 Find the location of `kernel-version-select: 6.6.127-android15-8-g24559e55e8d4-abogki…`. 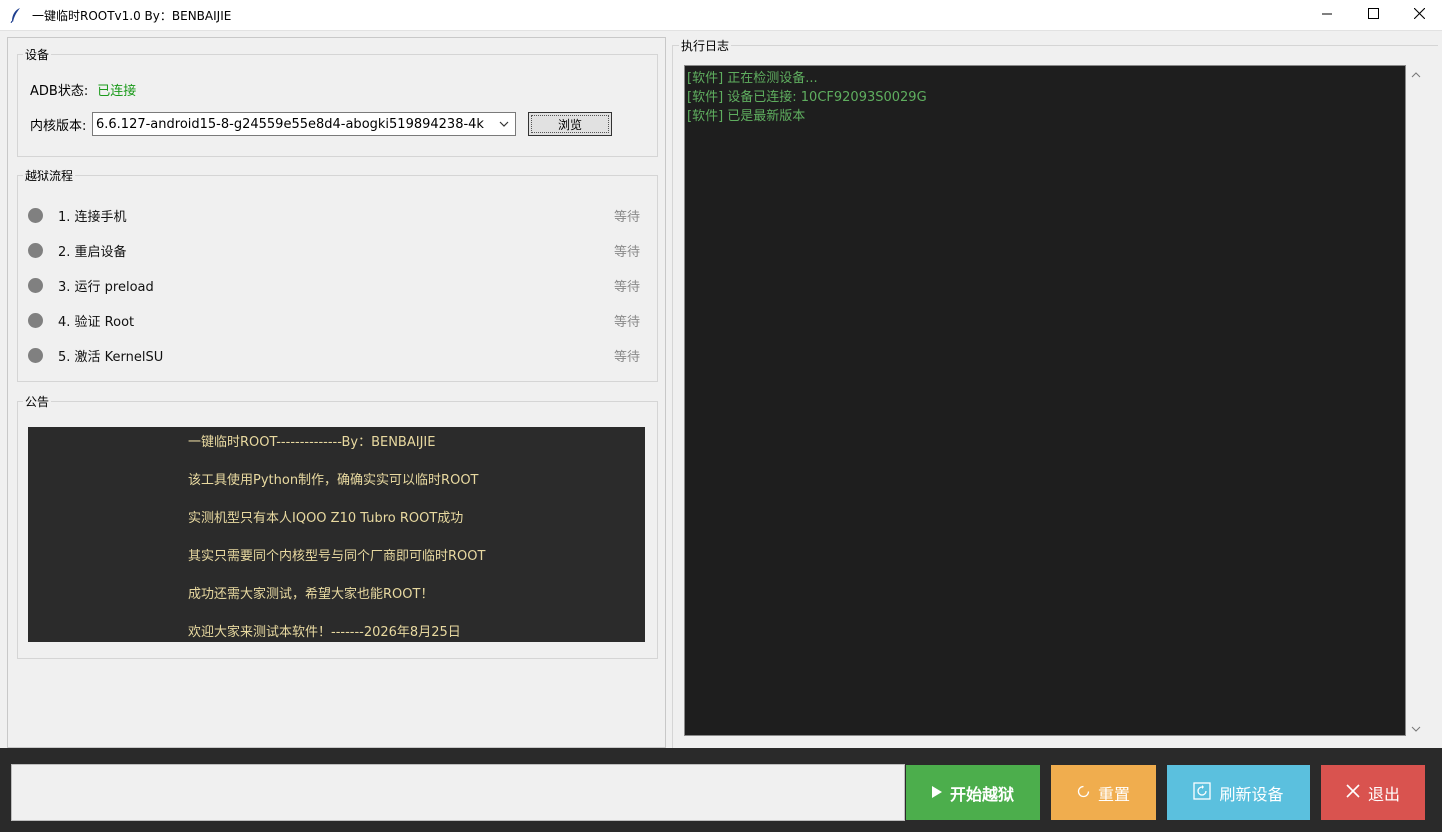

kernel-version-select: 6.6.127-android15-8-g24559e55e8d4-abogki… is located at coordinates (304, 124).